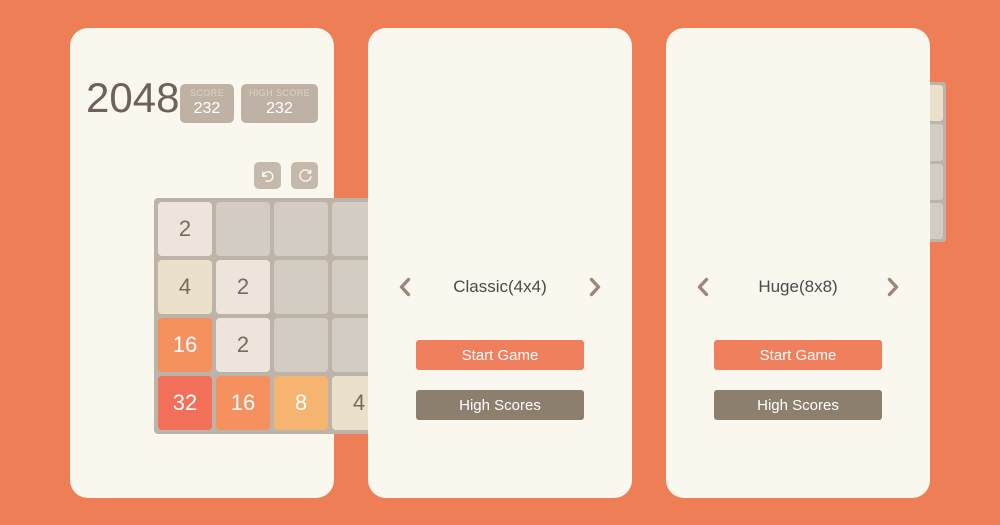  What do you see at coordinates (286, 175) in the screenshot?
I see `game-controls` at bounding box center [286, 175].